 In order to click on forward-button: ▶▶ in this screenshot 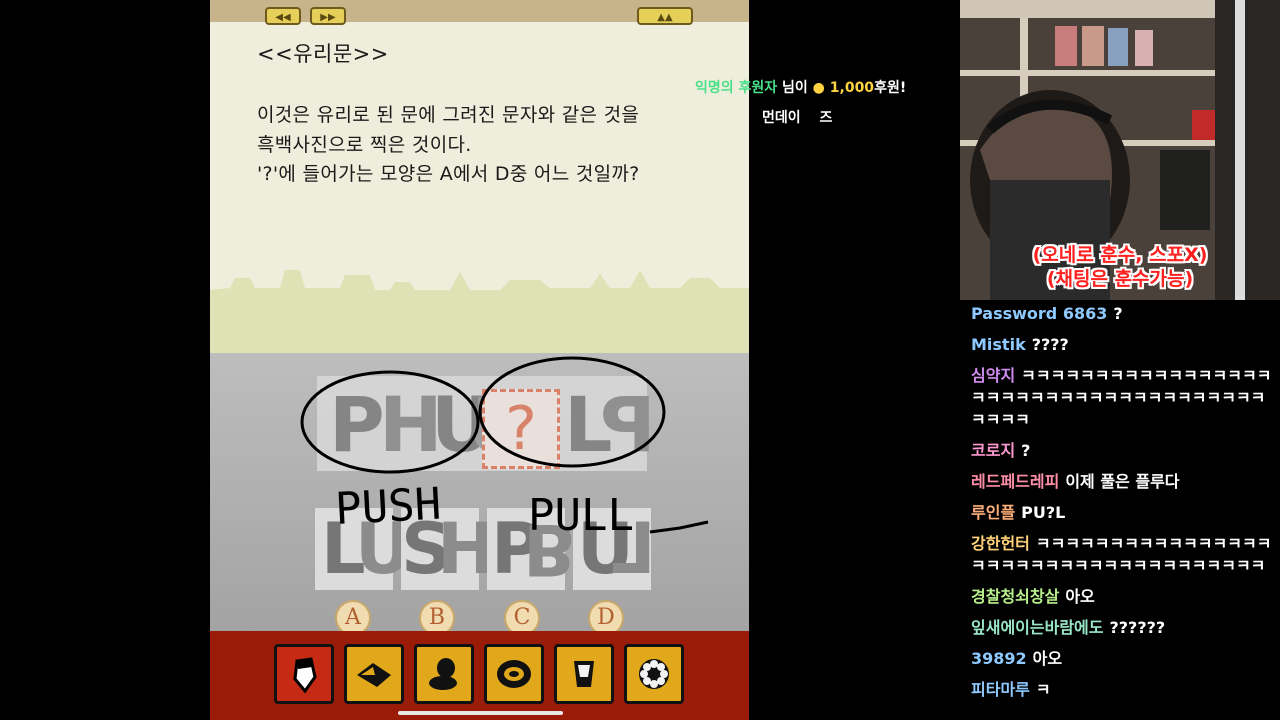, I will do `click(328, 16)`.